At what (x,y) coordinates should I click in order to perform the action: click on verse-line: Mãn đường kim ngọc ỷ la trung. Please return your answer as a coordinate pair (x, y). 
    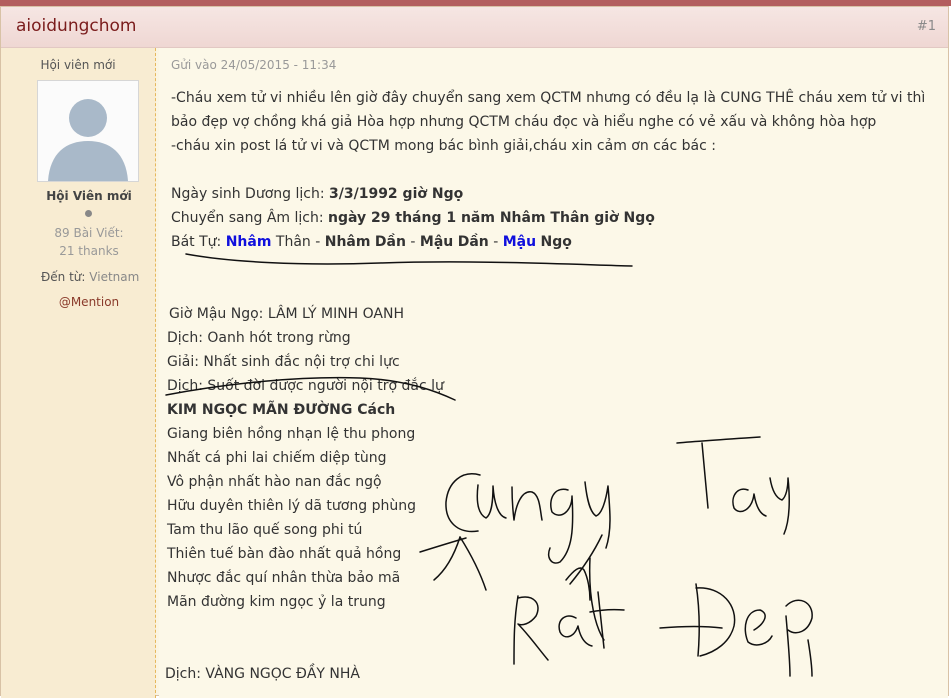
    Looking at the image, I should click on (276, 602).